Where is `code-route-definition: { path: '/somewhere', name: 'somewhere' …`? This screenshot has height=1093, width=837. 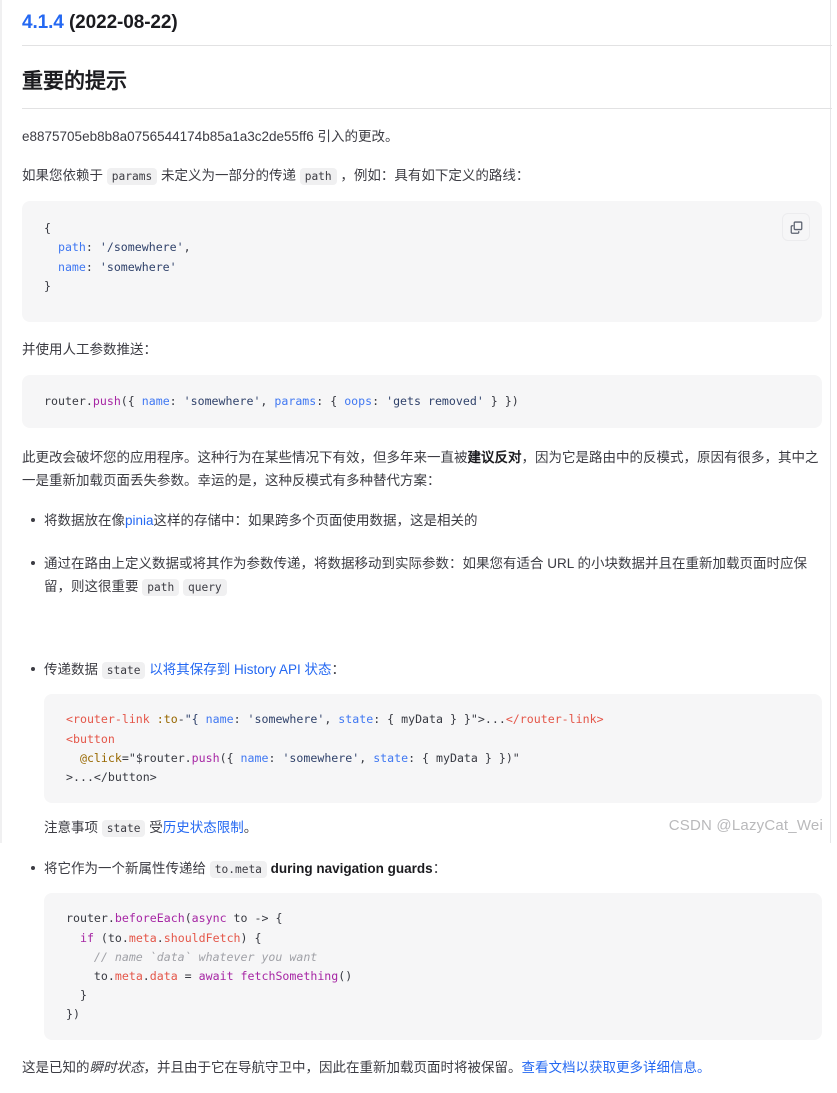 code-route-definition: { path: '/somewhere', name: 'somewhere' … is located at coordinates (117, 257).